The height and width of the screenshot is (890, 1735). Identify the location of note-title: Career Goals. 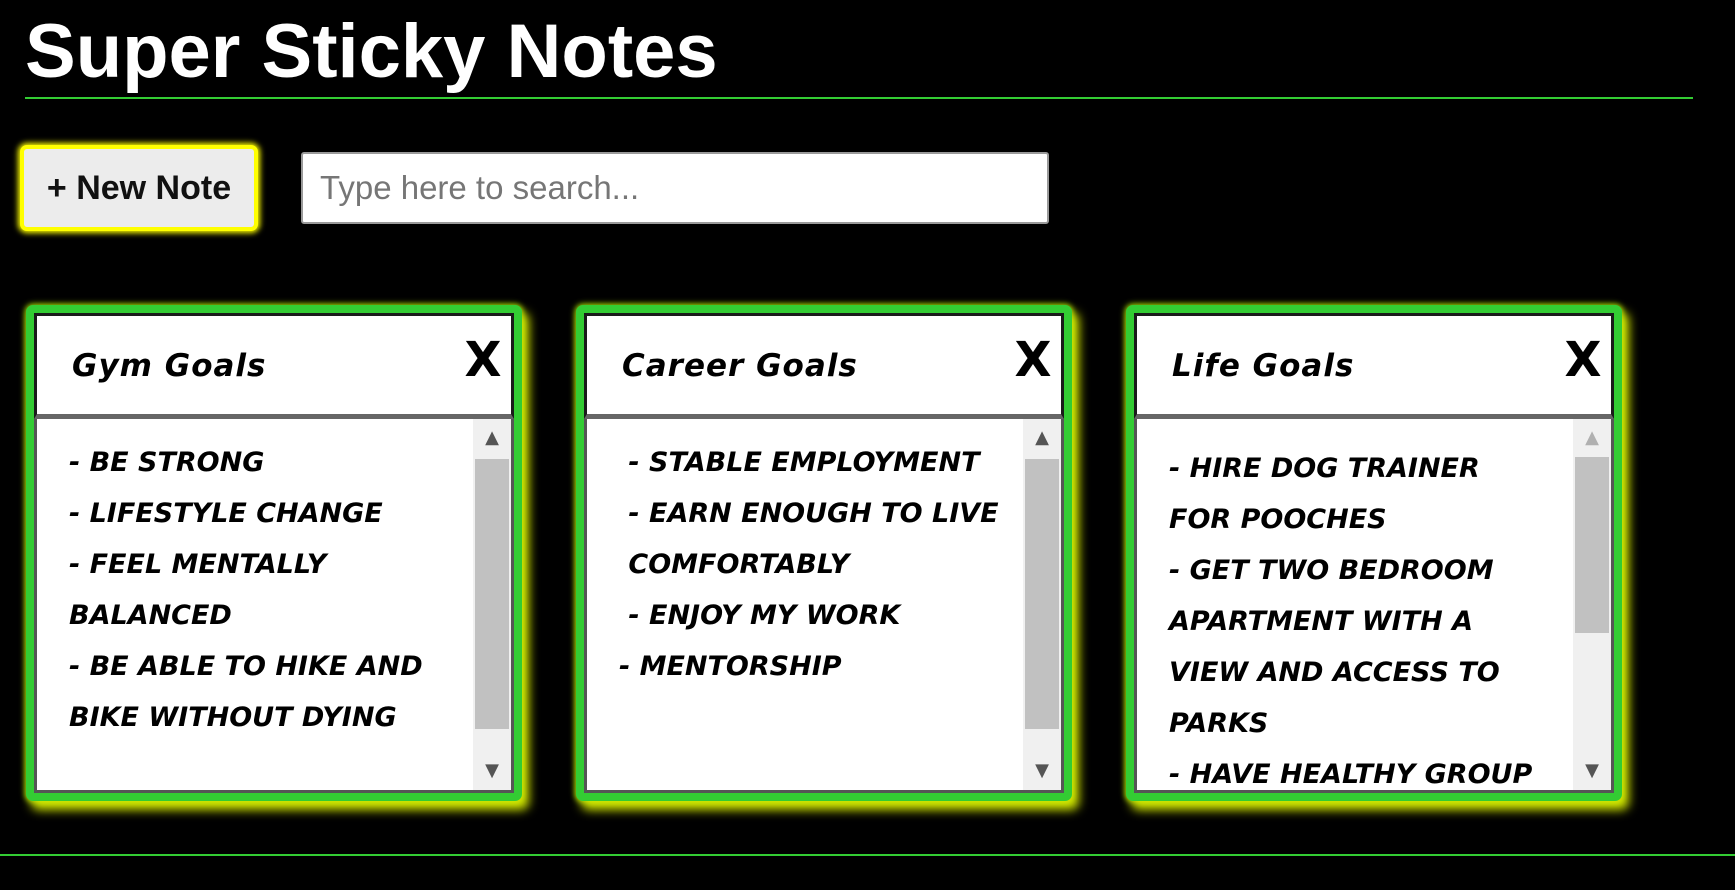
(740, 366).